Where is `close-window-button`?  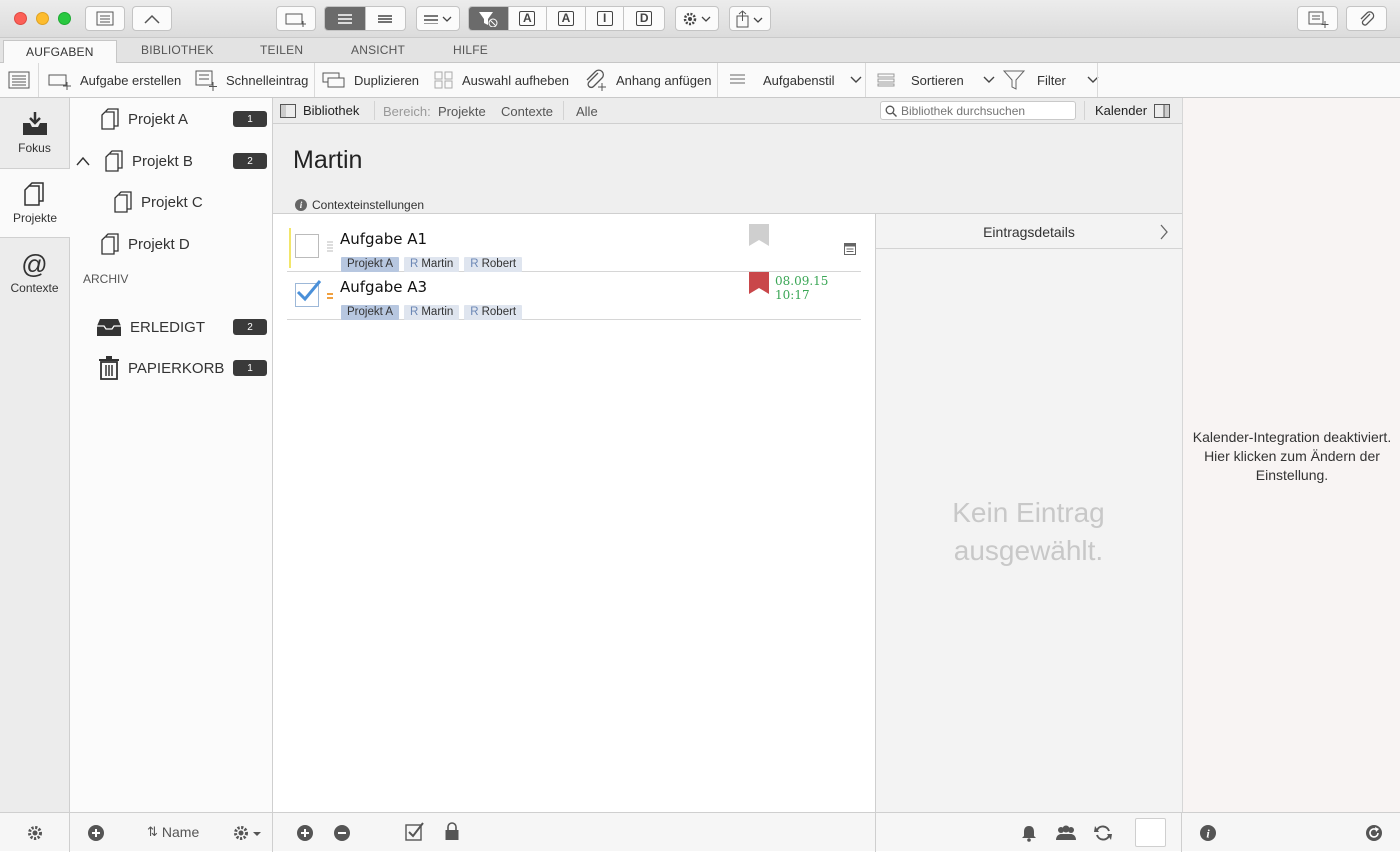
close-window-button is located at coordinates (20, 18).